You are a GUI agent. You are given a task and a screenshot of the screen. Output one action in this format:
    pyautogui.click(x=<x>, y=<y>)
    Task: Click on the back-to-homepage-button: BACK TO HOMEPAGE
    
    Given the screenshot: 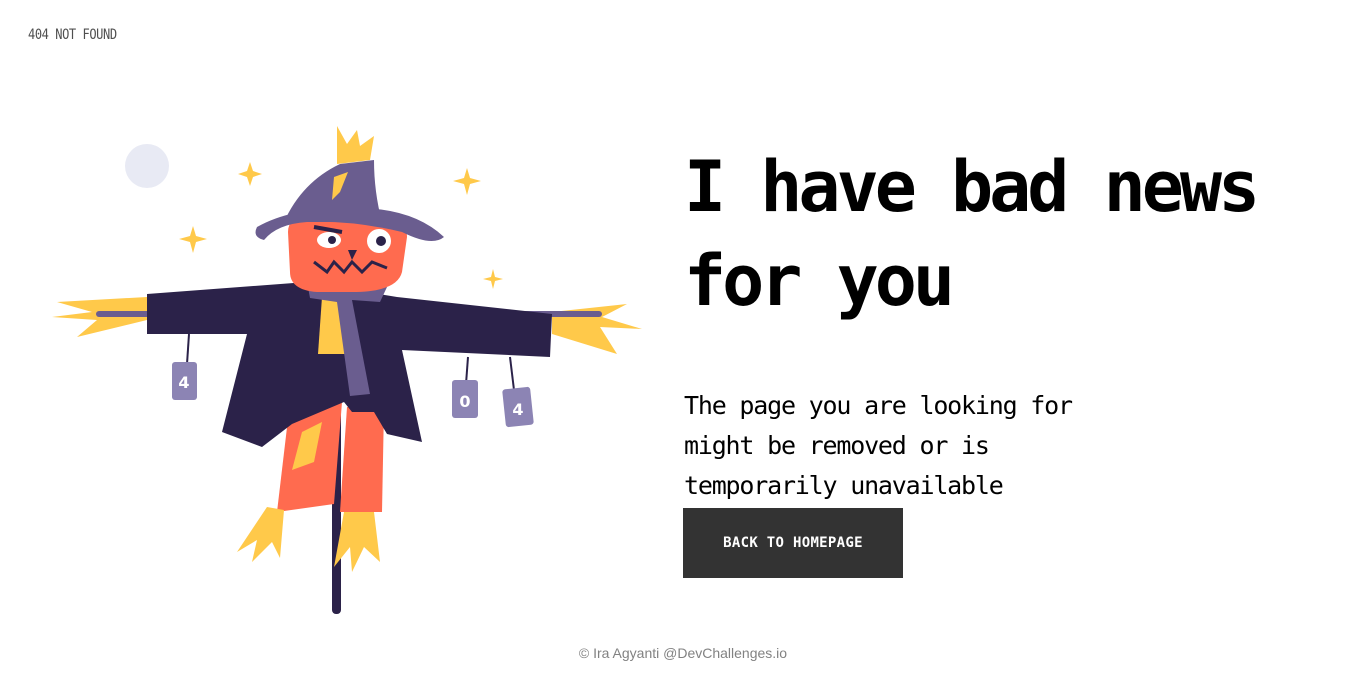 What is the action you would take?
    pyautogui.click(x=793, y=543)
    